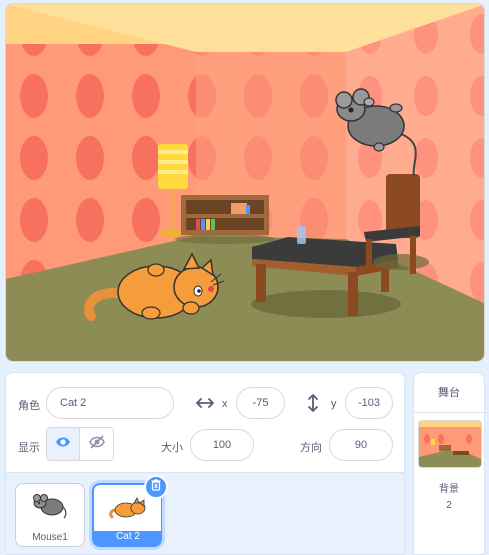  Describe the element at coordinates (205, 513) in the screenshot. I see `sprite-list: Mouse1 Cat 2` at that location.